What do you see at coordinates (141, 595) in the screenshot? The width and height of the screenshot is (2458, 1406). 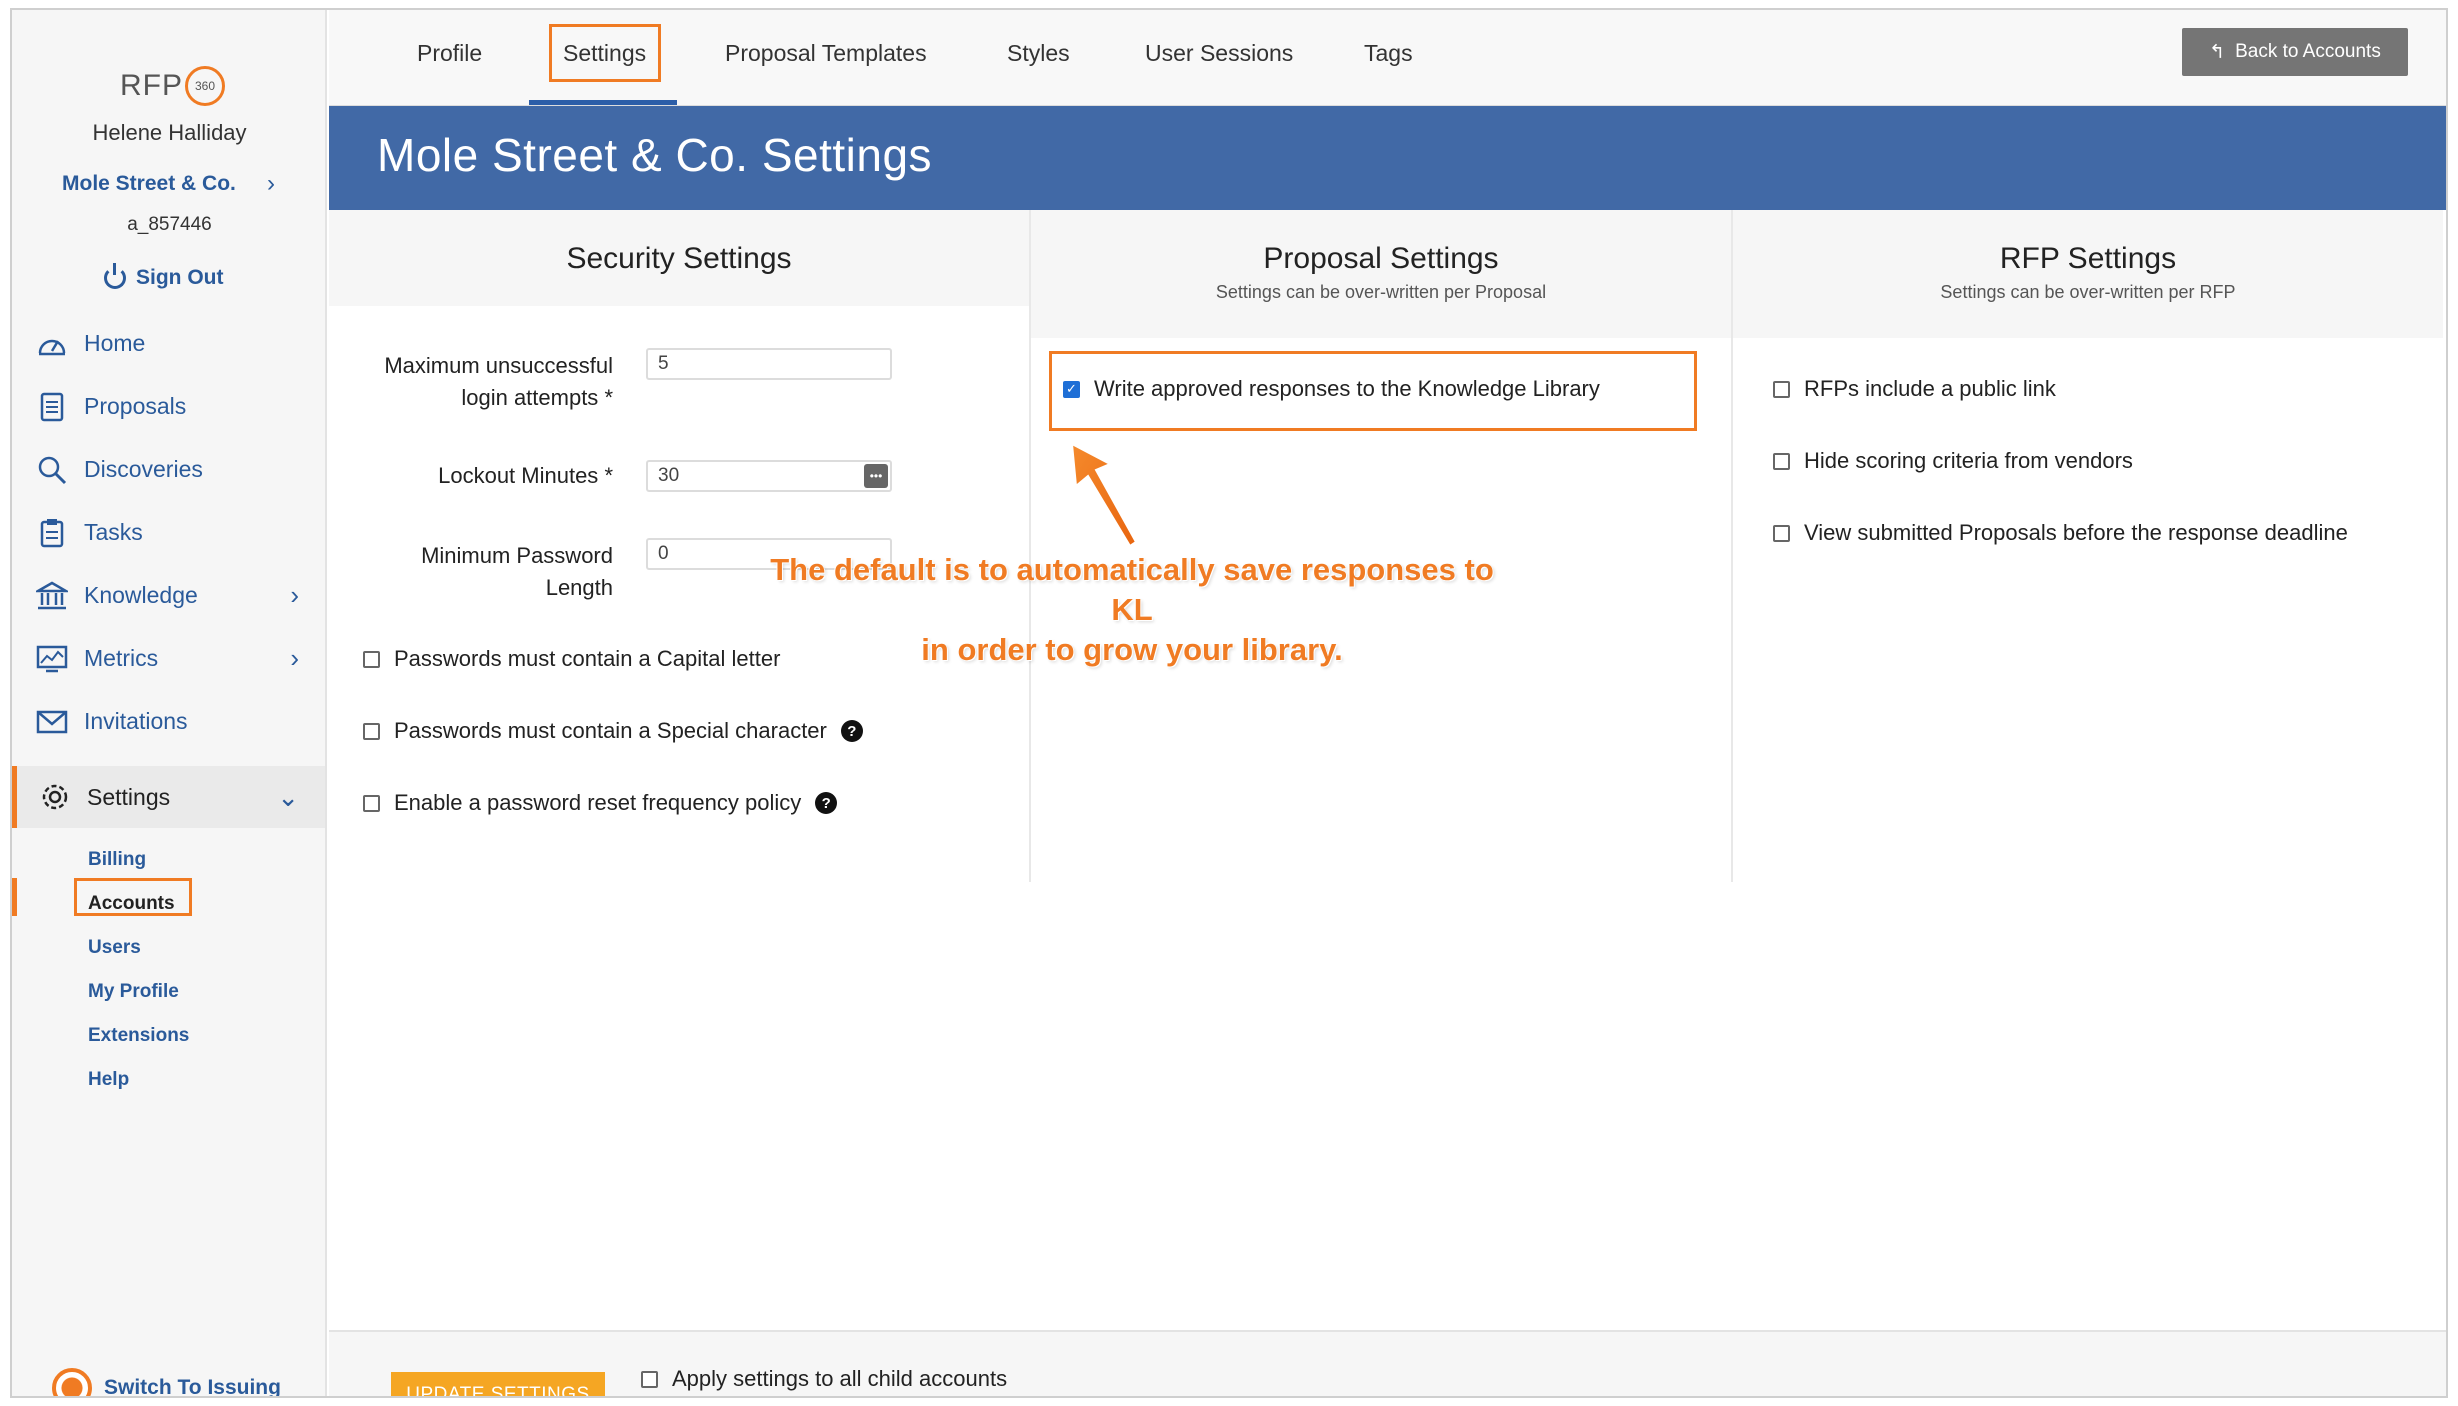 I see `nav-knowledge-label: Knowledge` at bounding box center [141, 595].